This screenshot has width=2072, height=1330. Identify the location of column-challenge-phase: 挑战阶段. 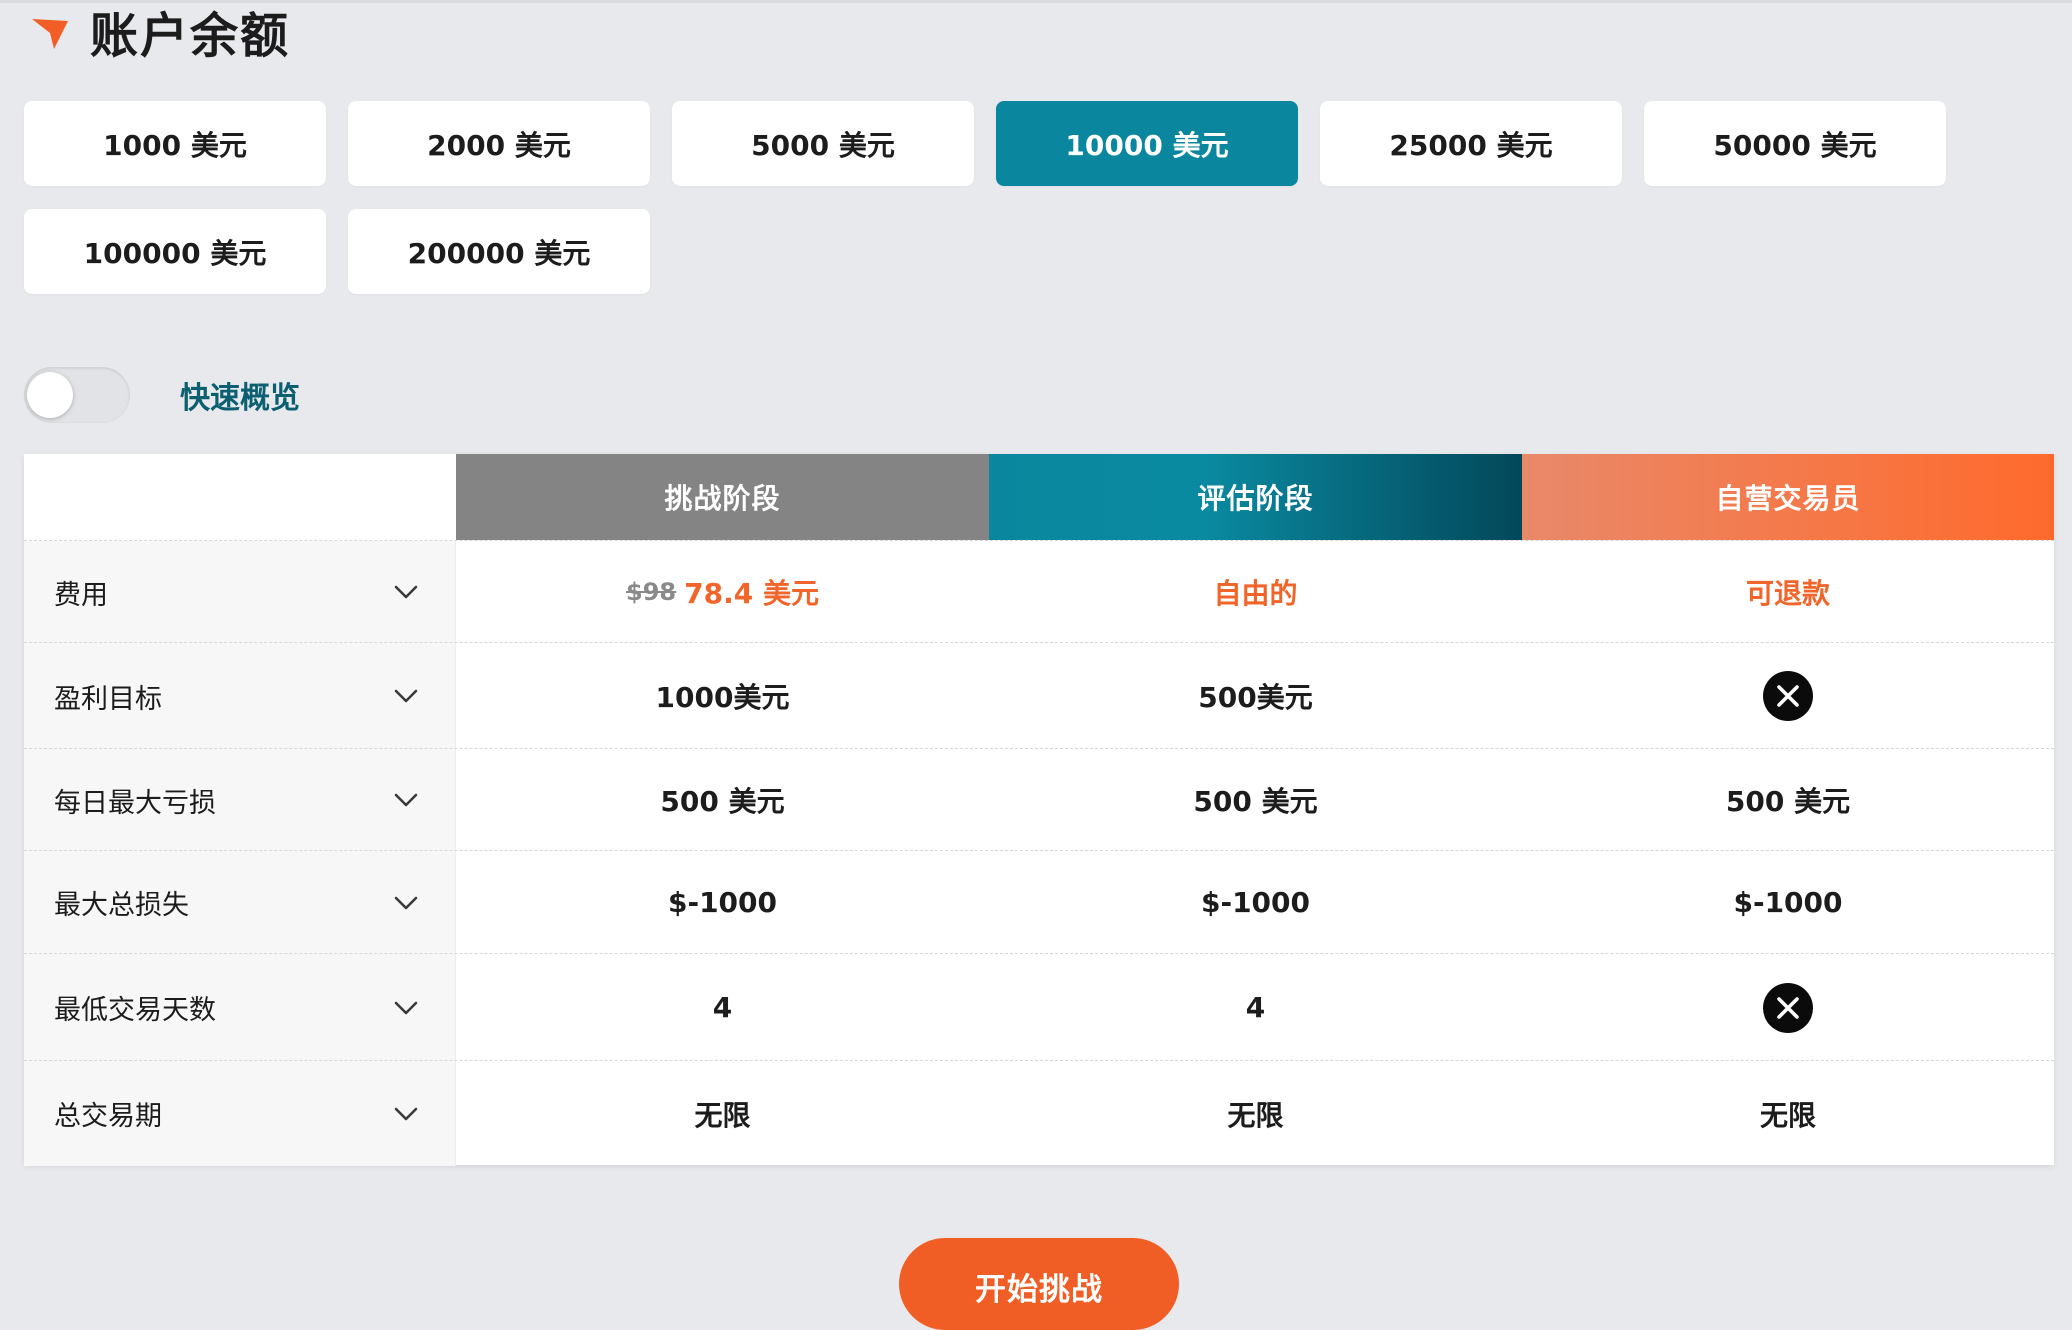
(722, 497).